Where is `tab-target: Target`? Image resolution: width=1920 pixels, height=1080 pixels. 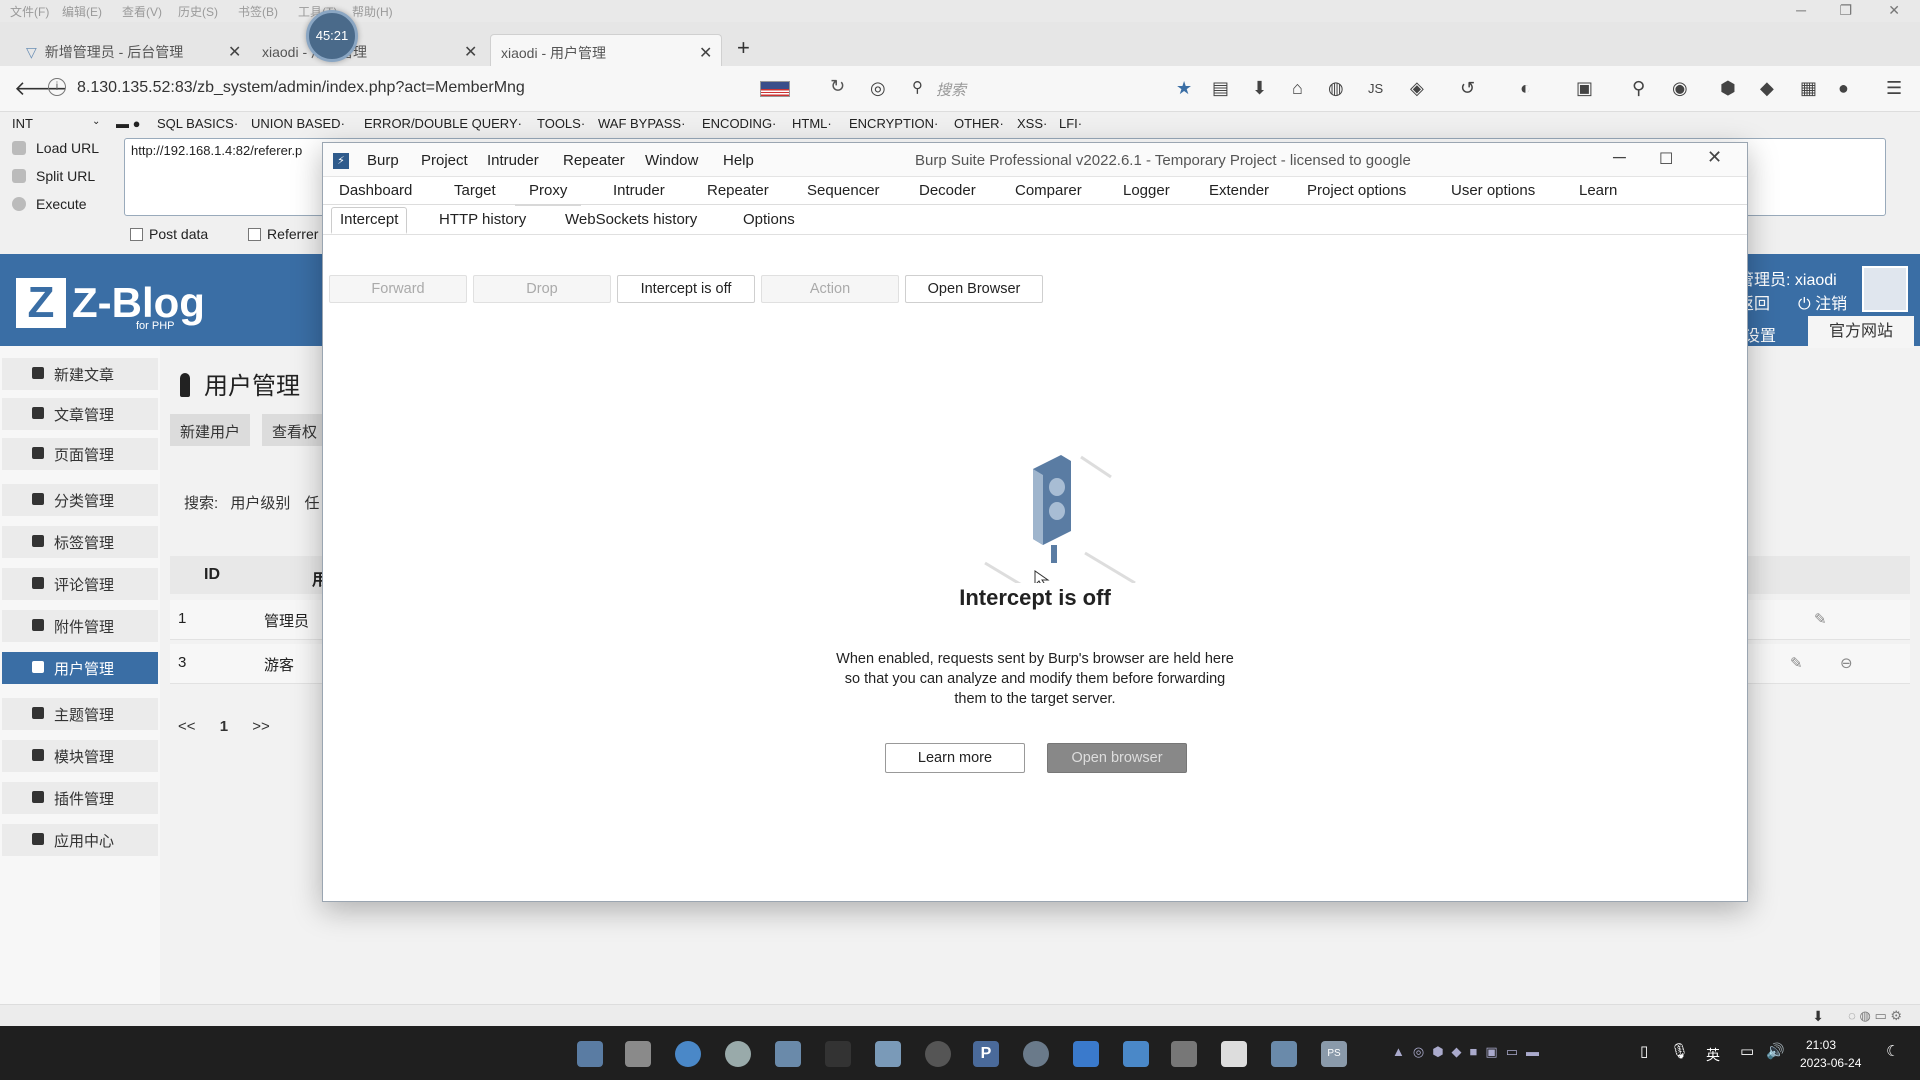
tab-target: Target is located at coordinates (475, 190).